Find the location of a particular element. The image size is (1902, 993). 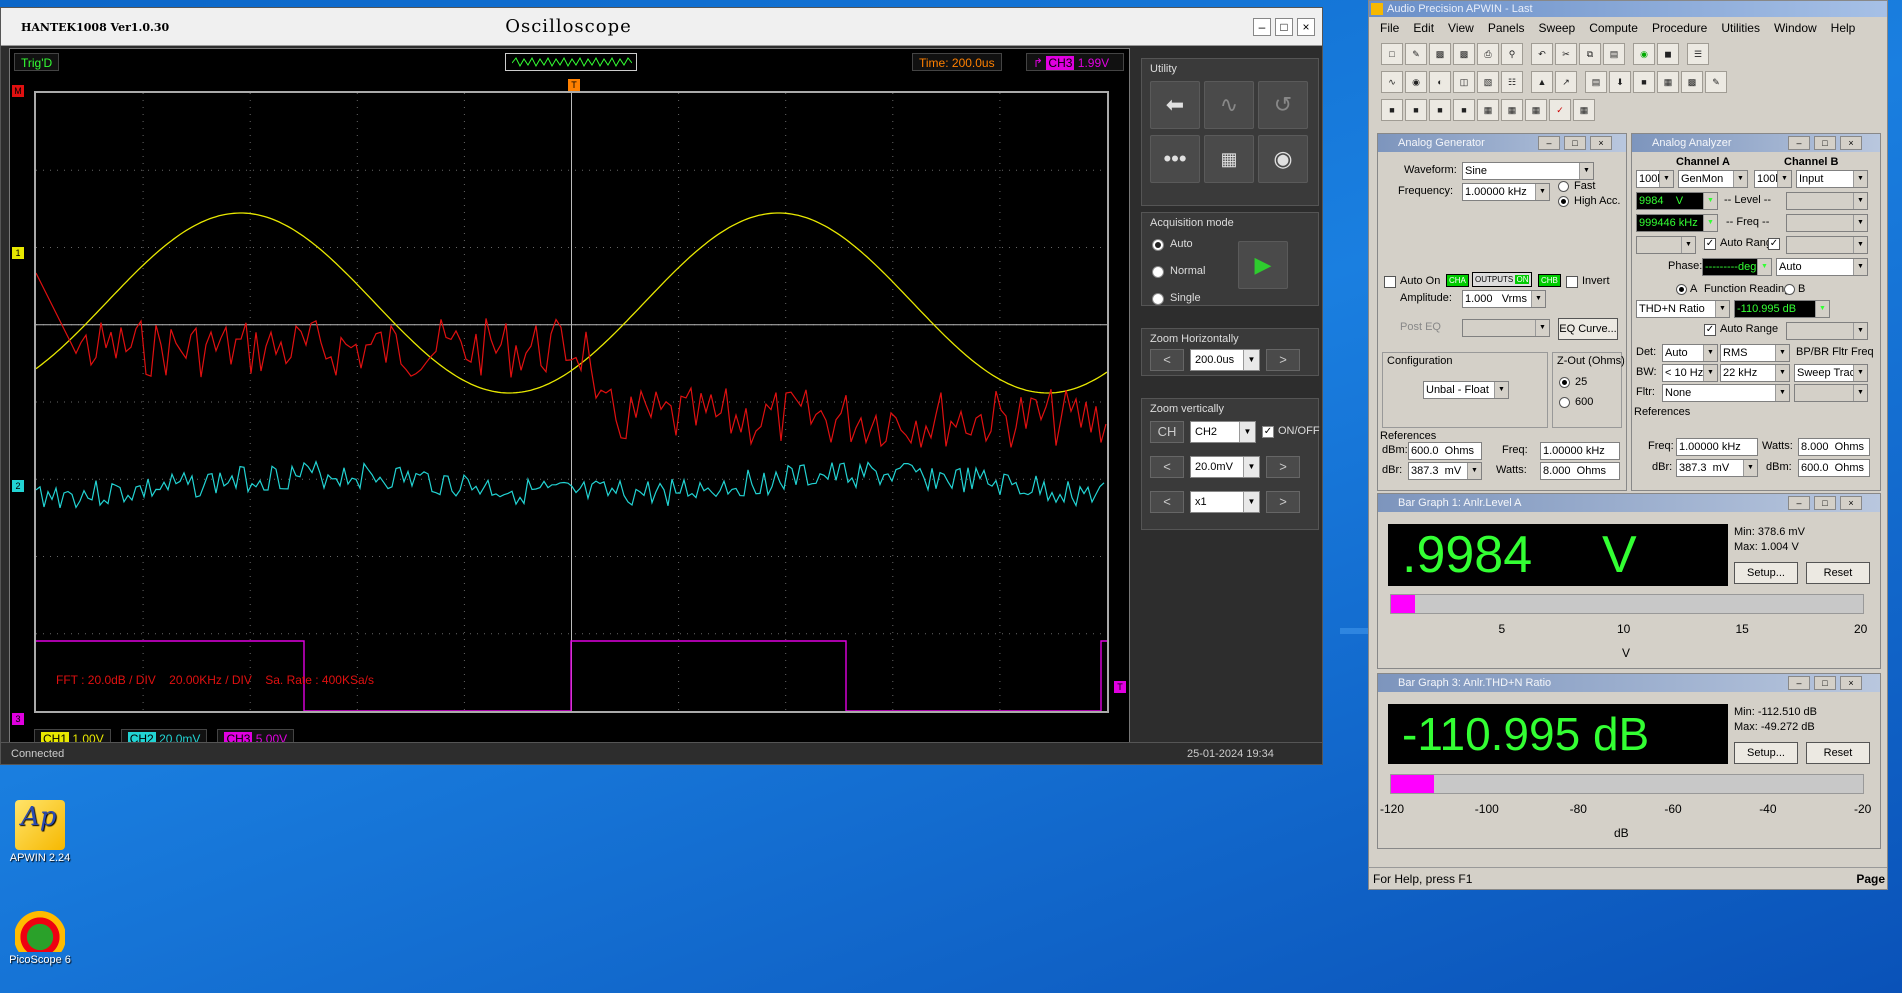

generator-icon: ∿ is located at coordinates (1392, 82).